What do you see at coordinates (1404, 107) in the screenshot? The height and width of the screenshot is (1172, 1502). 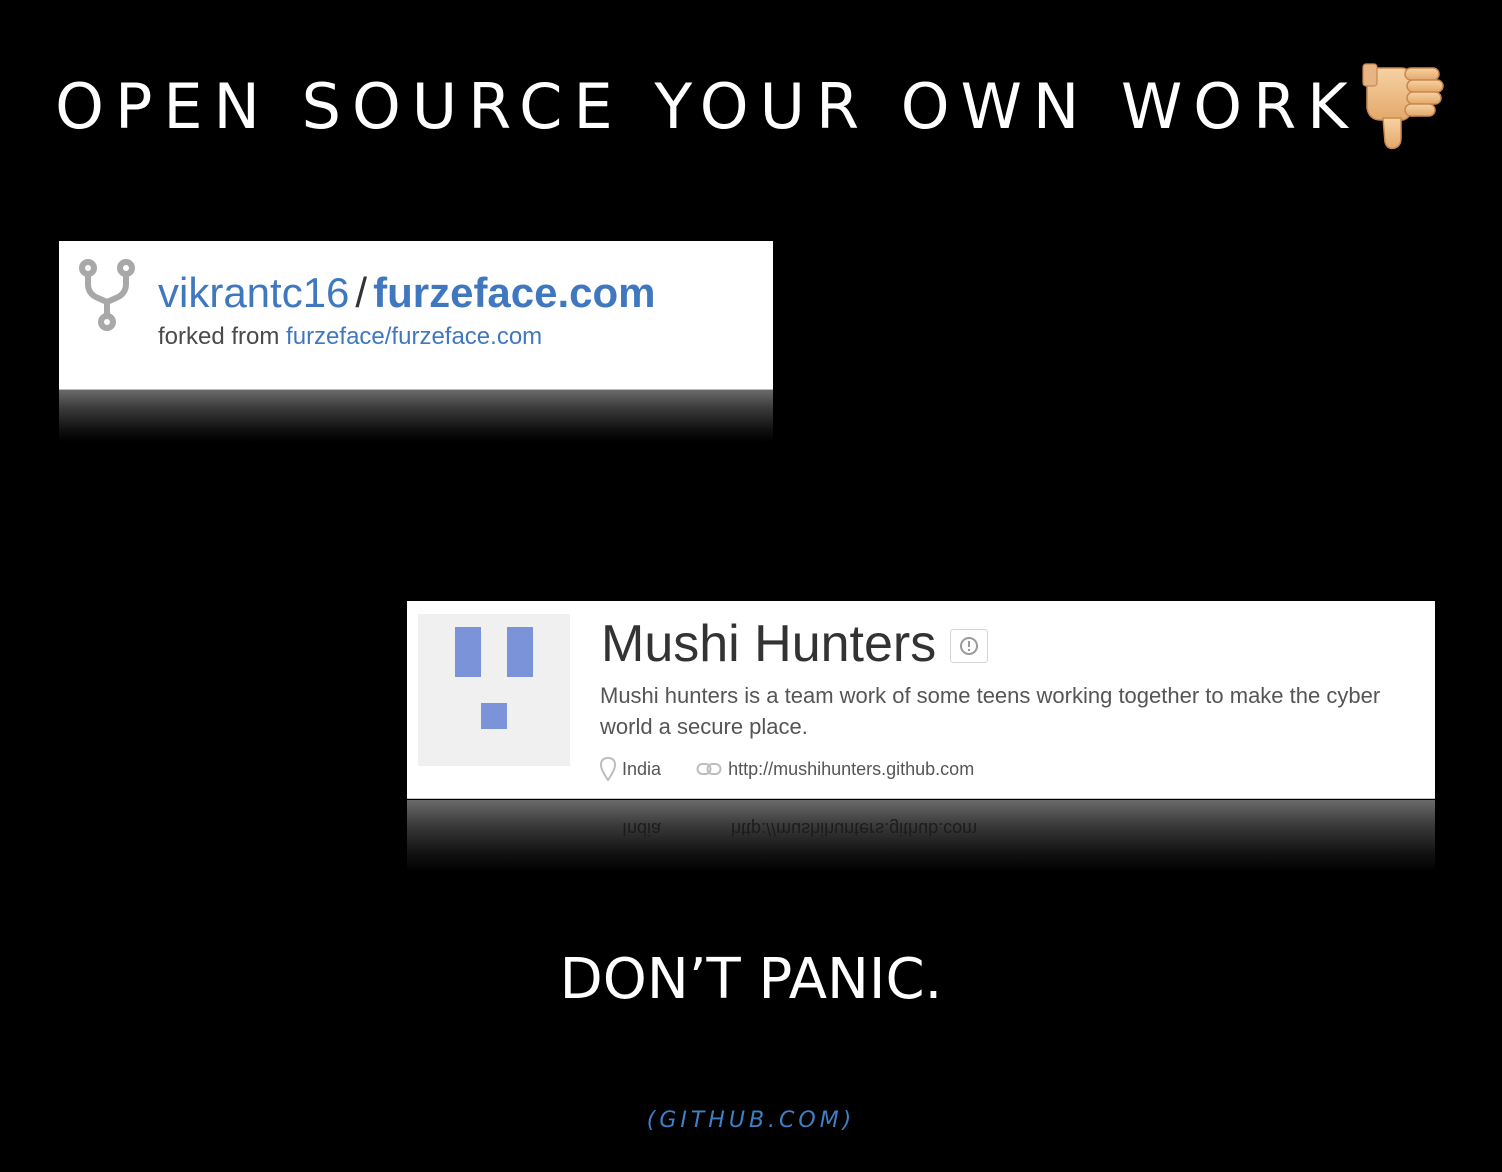 I see `thumbs-down-icon` at bounding box center [1404, 107].